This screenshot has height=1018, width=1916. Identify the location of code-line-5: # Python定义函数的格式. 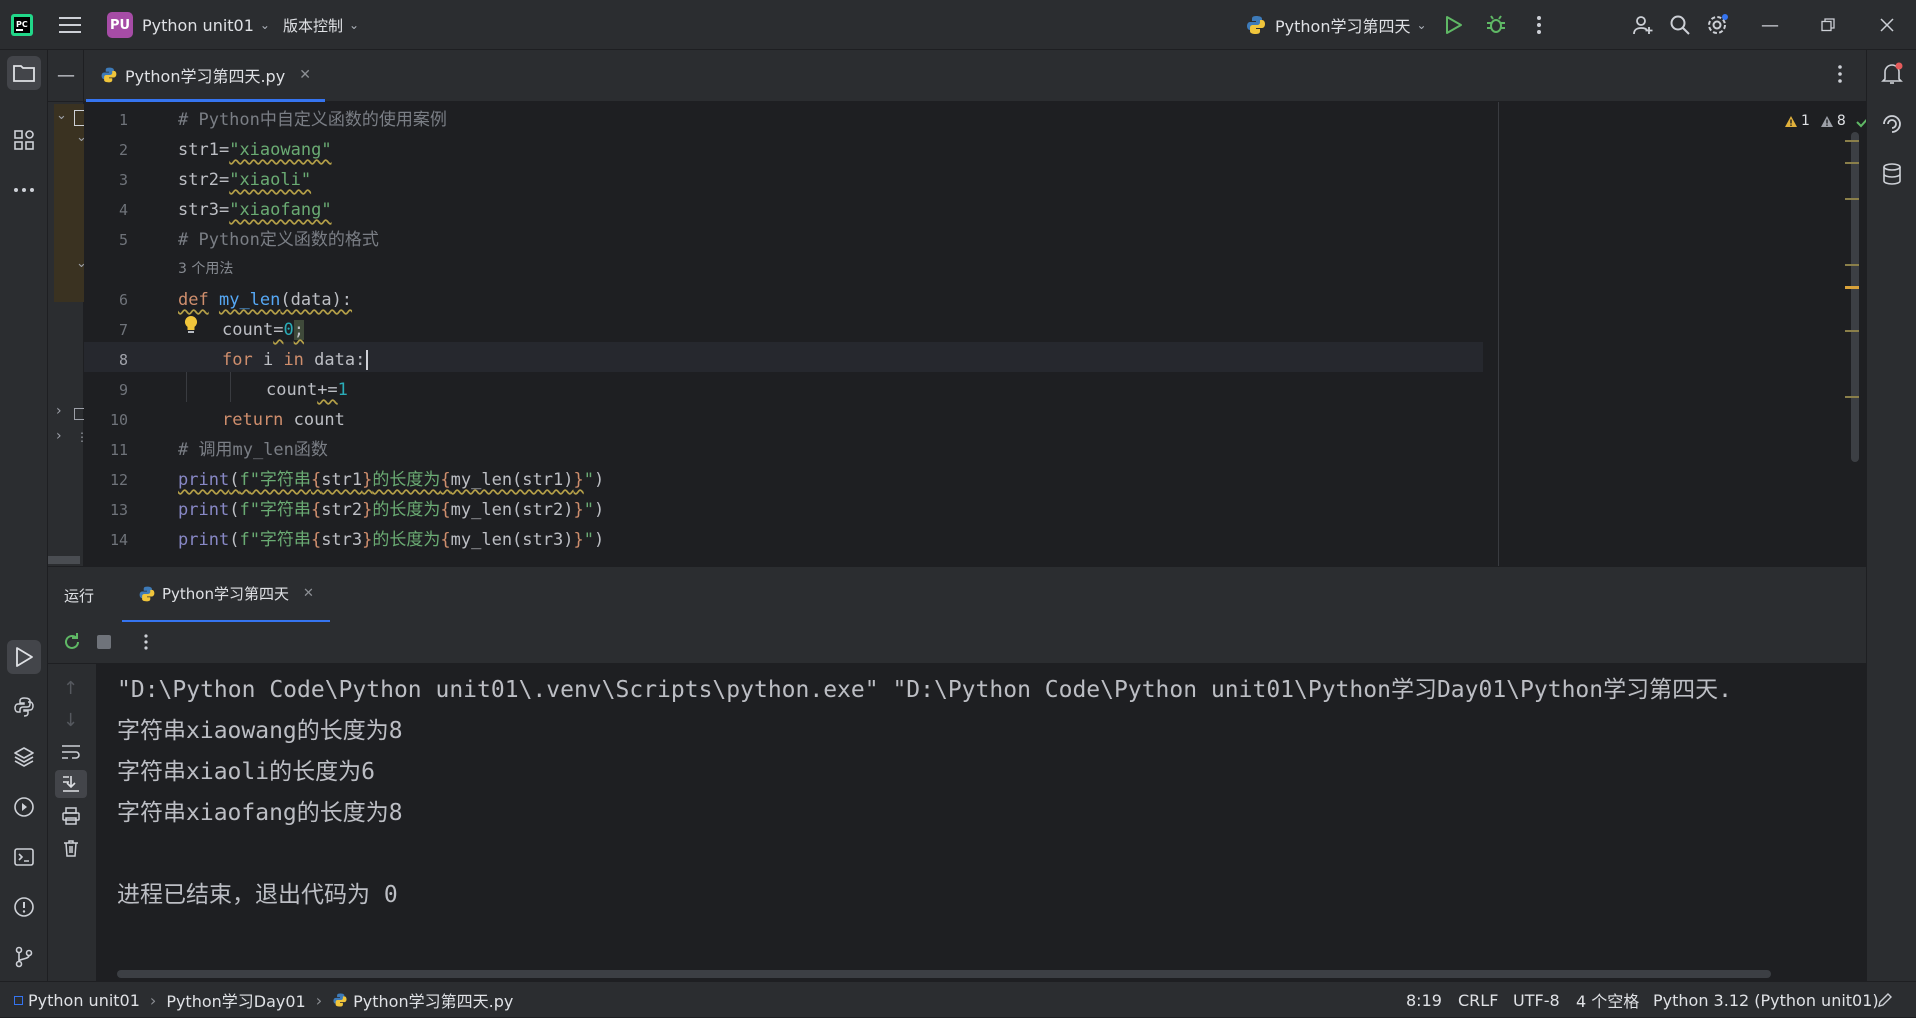
(278, 240).